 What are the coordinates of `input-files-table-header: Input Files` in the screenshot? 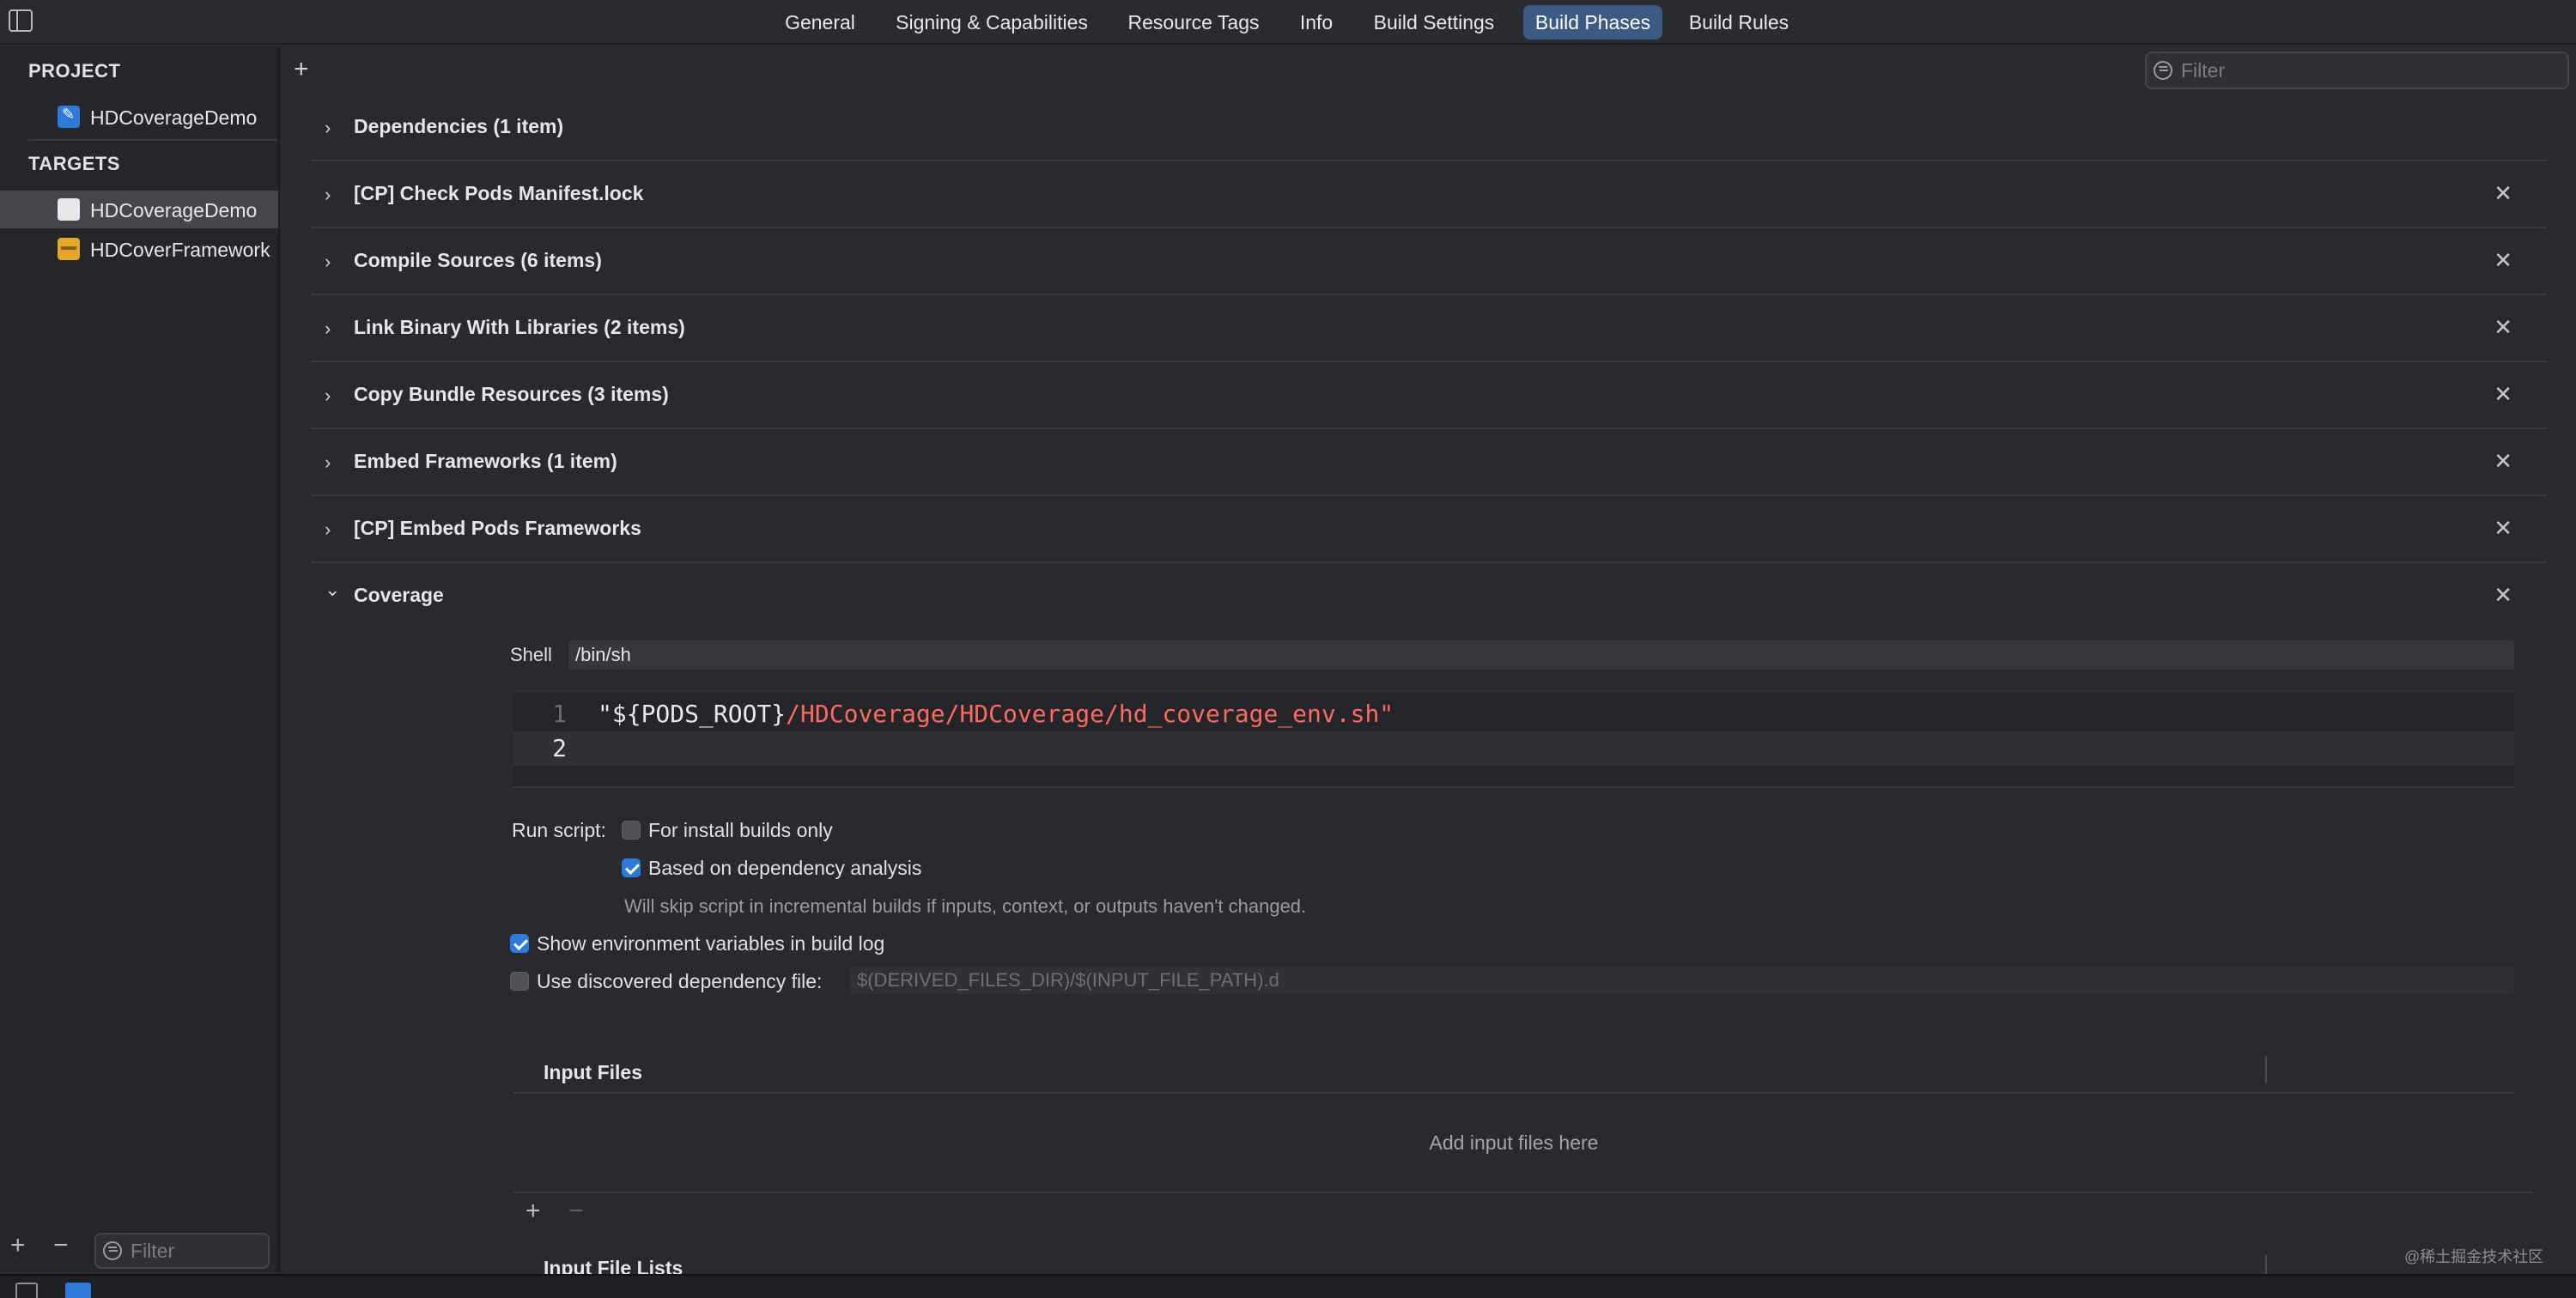 It's located at (1513, 1073).